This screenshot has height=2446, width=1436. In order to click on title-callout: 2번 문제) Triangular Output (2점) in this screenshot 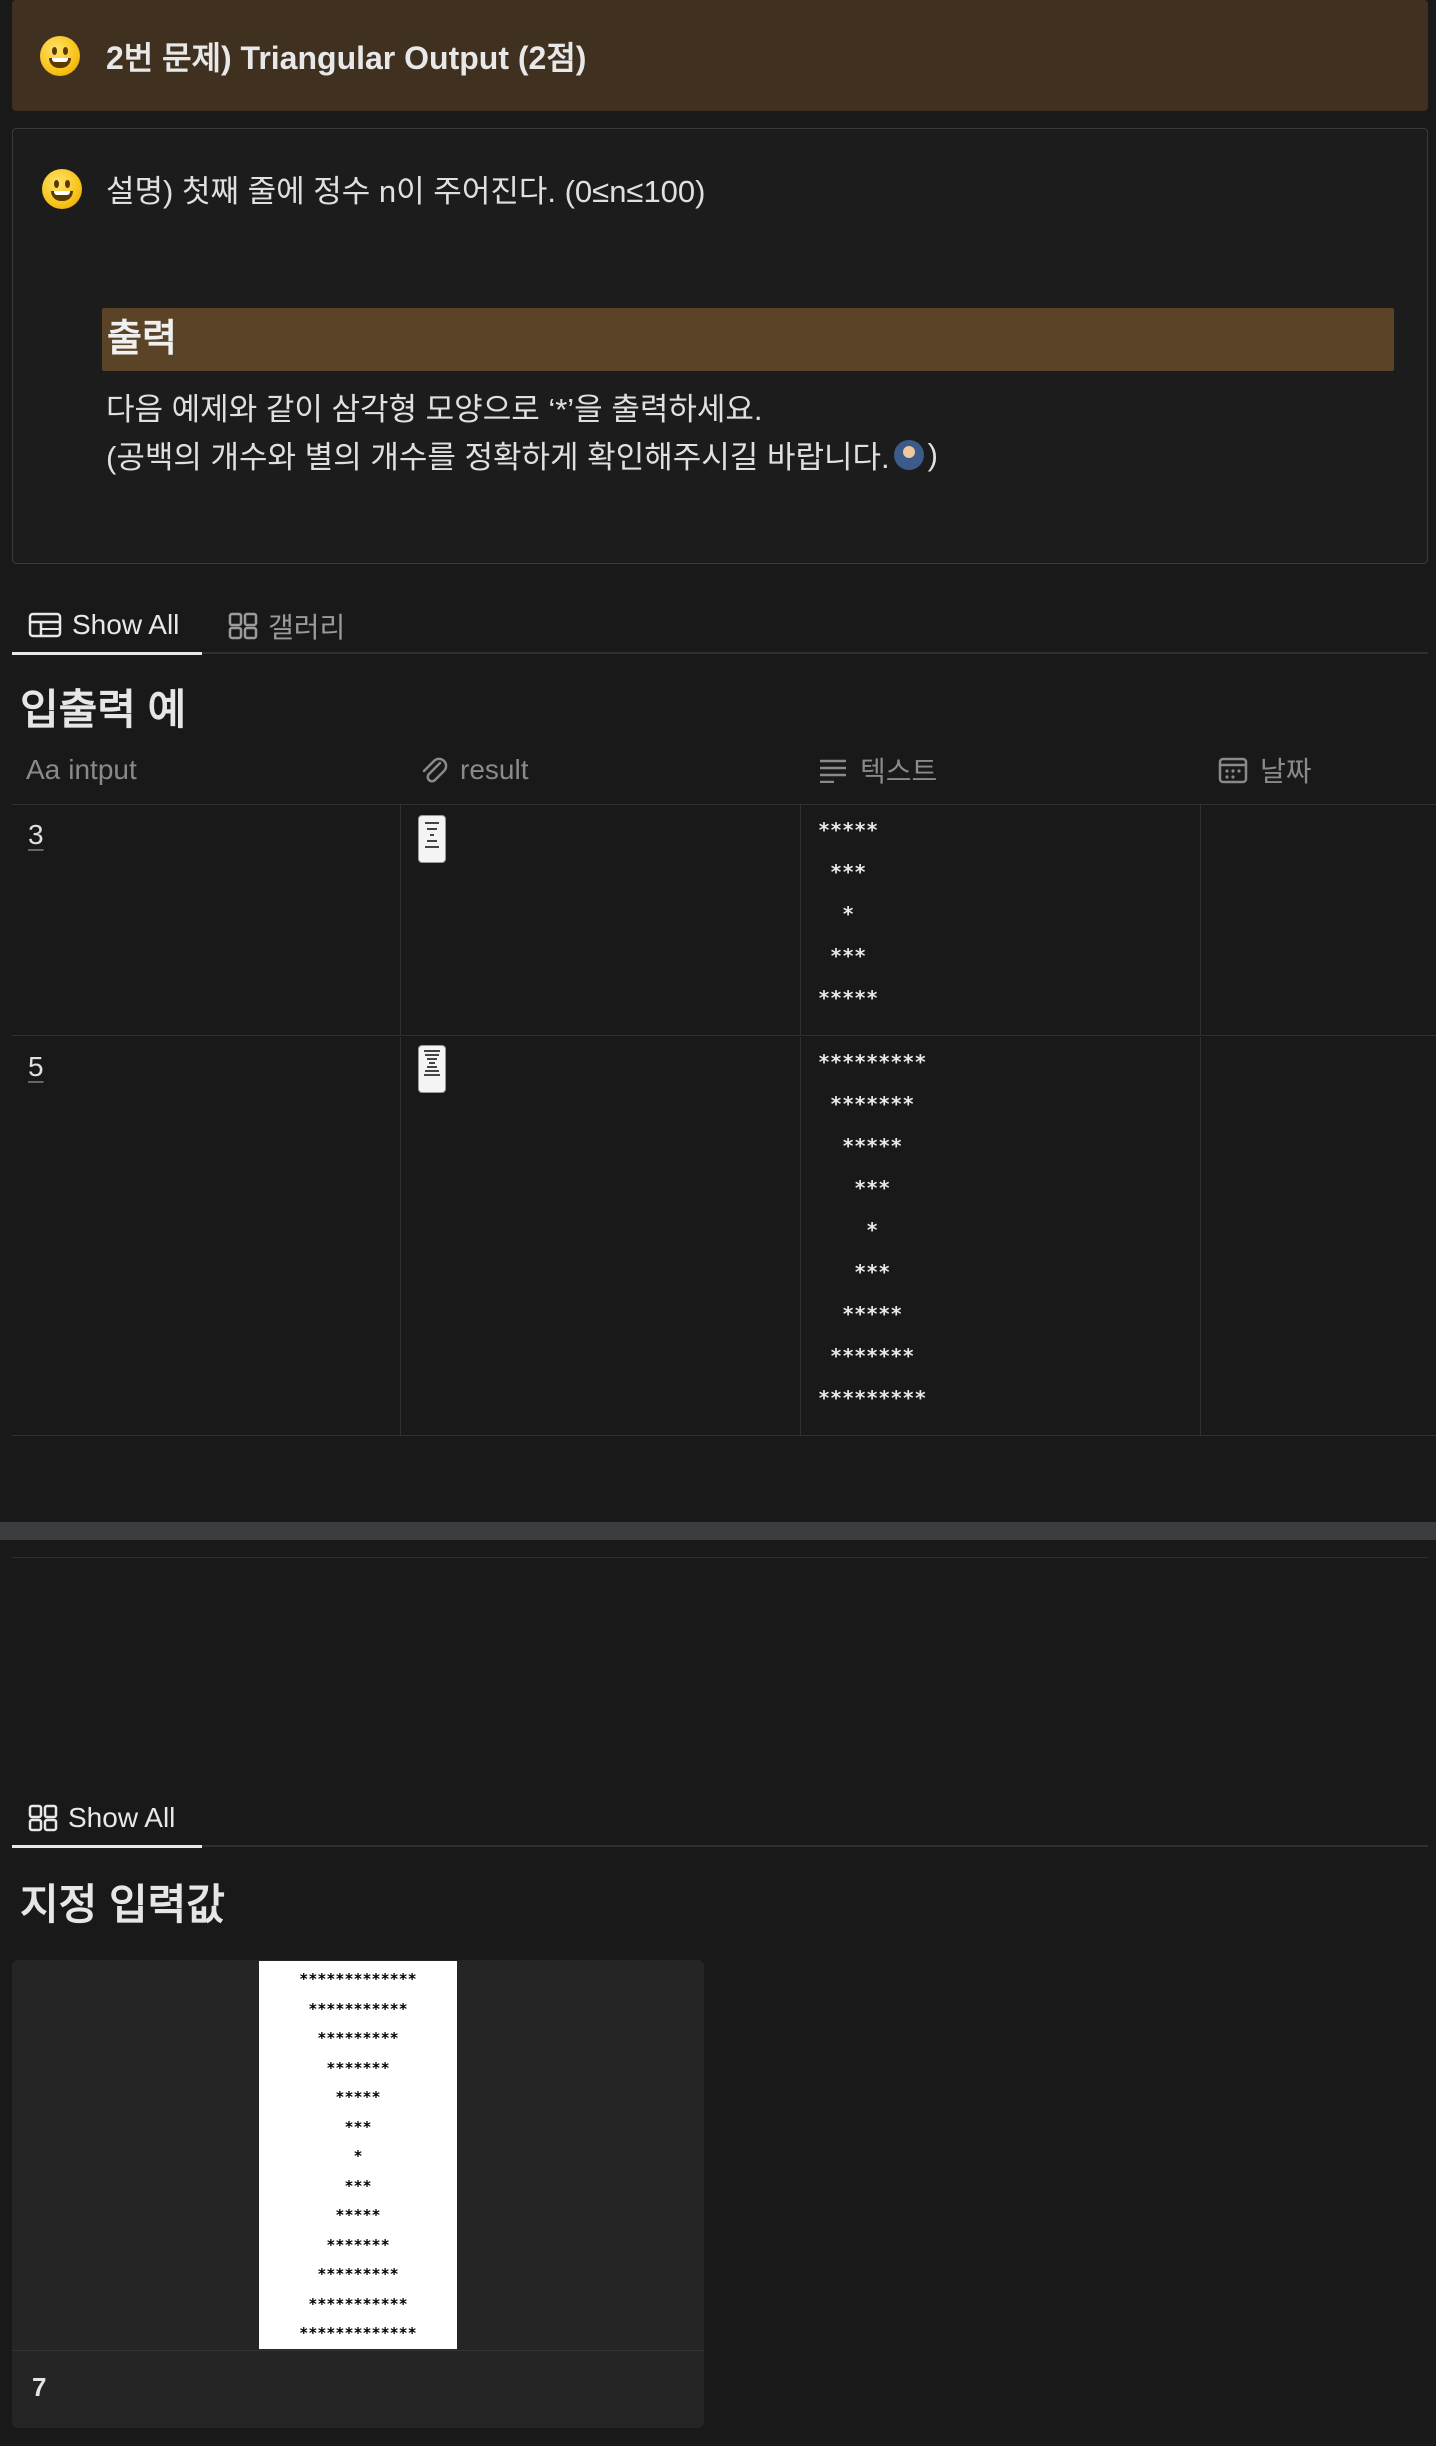, I will do `click(720, 55)`.